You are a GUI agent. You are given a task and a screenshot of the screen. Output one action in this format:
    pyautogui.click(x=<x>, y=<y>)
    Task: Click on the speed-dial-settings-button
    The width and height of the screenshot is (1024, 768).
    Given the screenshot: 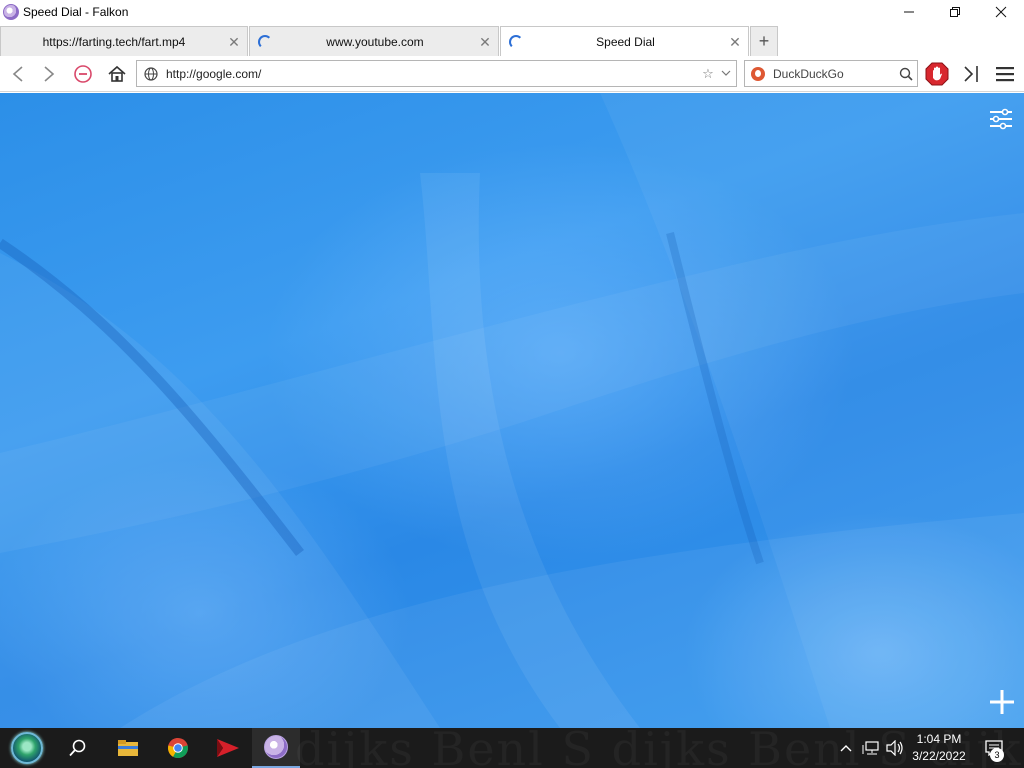 What is the action you would take?
    pyautogui.click(x=1001, y=119)
    